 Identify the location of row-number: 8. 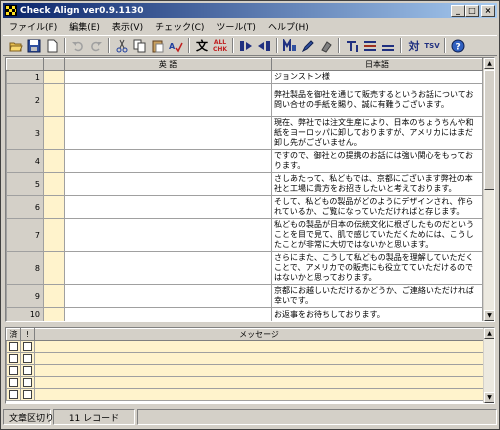
(25, 268).